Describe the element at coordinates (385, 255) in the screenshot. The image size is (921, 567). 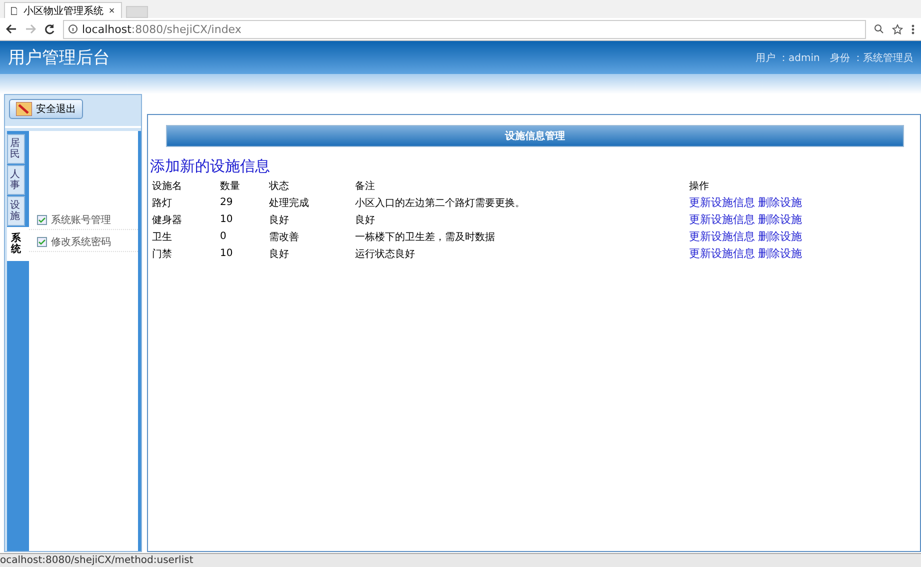
I see `table-cell-text: 运行状态良好` at that location.